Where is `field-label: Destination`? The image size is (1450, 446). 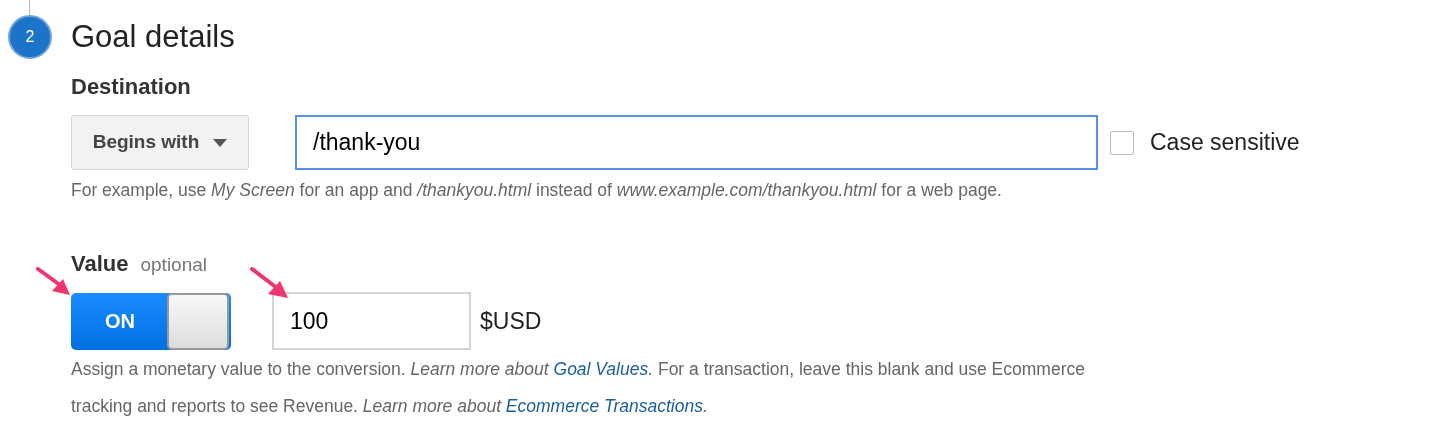 field-label: Destination is located at coordinates (131, 87).